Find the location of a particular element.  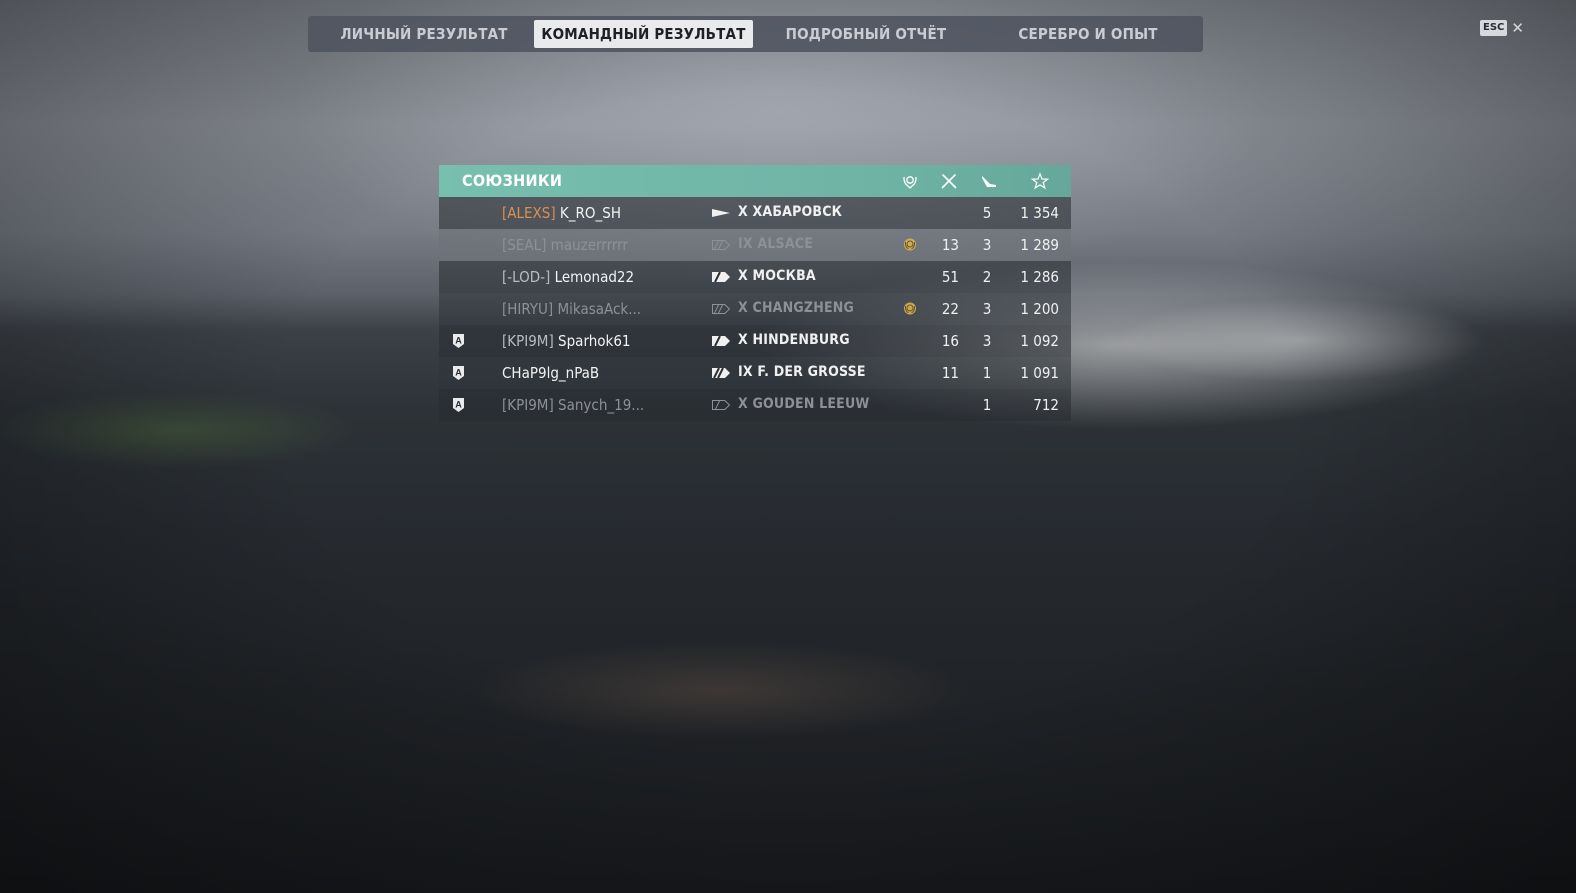

tab-detailed-report: ПОДРОБНЫЙ ОТЧЁТ is located at coordinates (866, 34).